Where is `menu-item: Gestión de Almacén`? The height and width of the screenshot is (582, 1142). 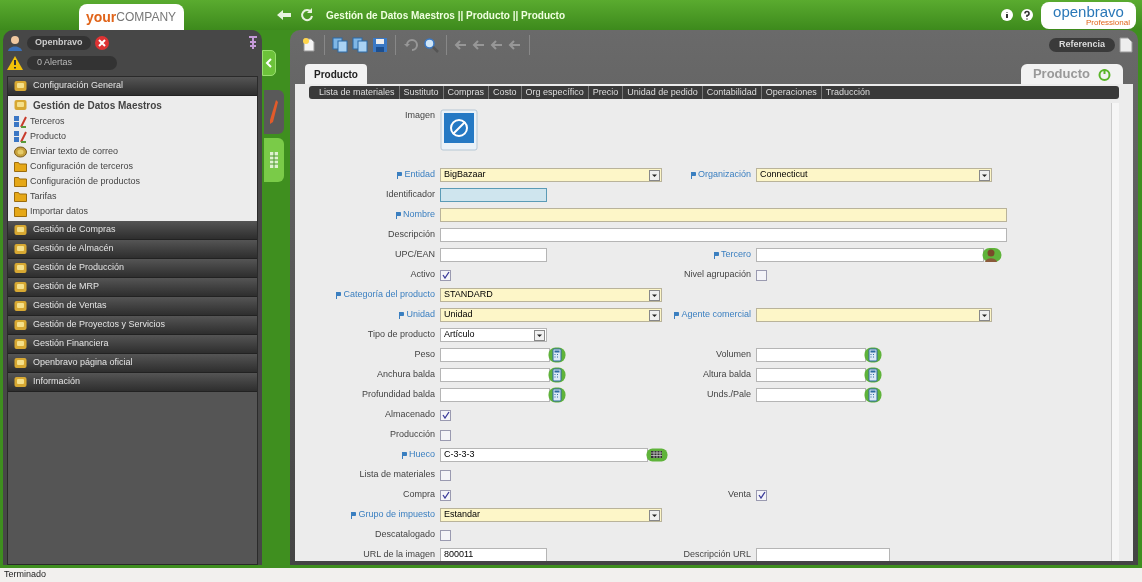
menu-item: Gestión de Almacén is located at coordinates (132, 249).